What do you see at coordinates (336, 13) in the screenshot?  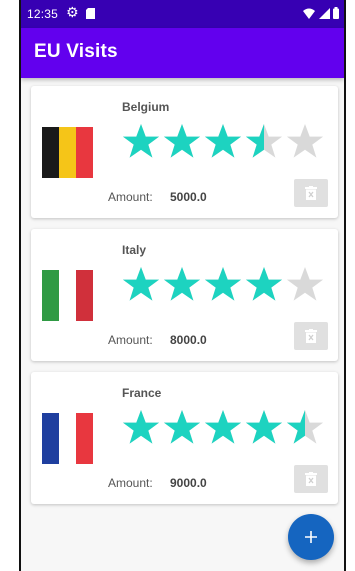 I see `battery-icon` at bounding box center [336, 13].